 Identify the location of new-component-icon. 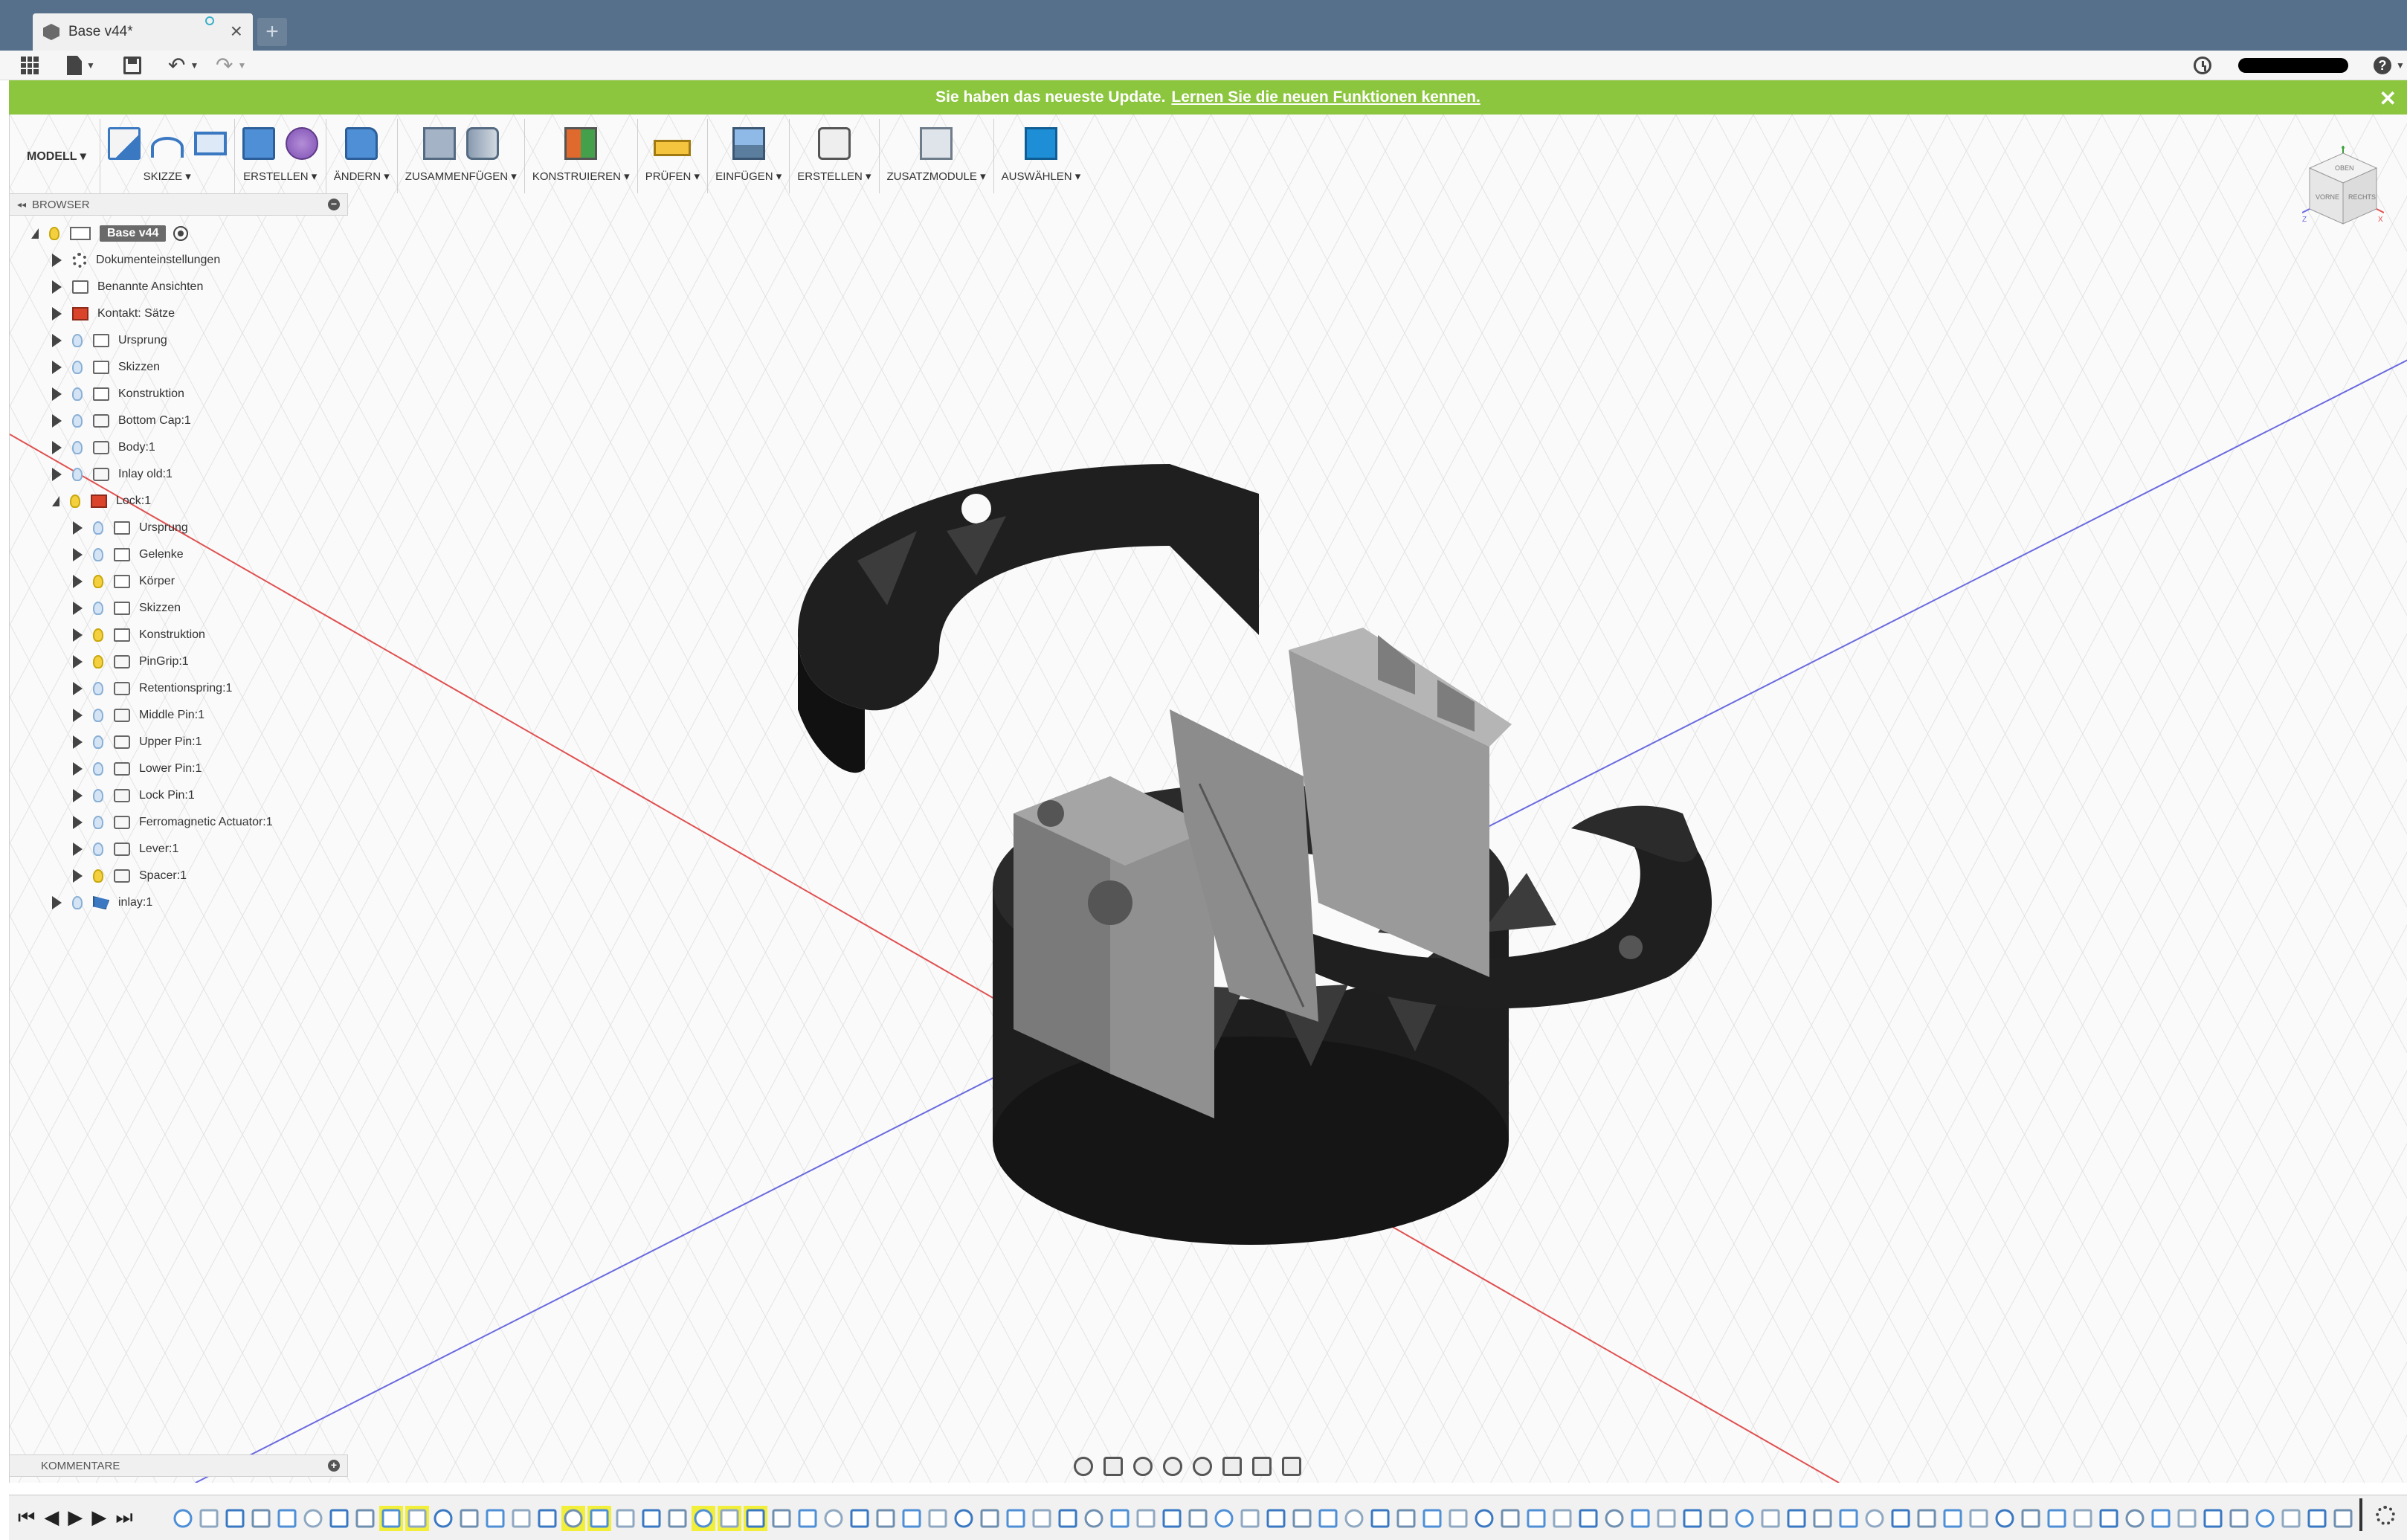
(439, 143).